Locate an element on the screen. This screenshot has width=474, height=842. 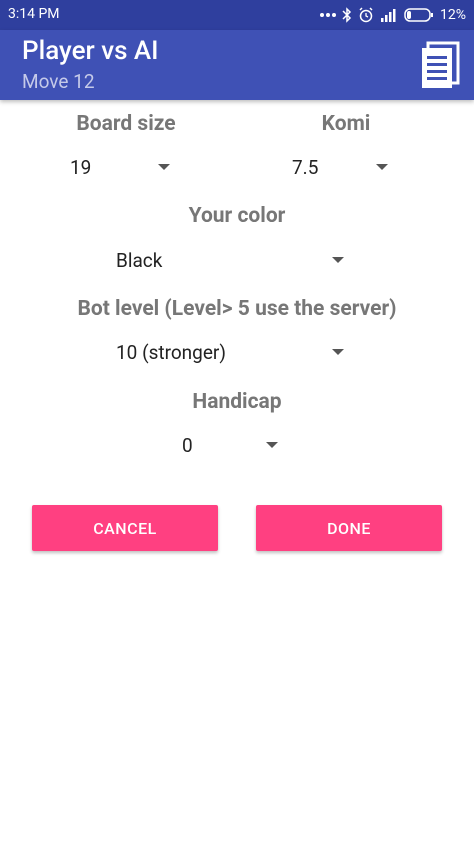
more-dots-icon is located at coordinates (328, 15).